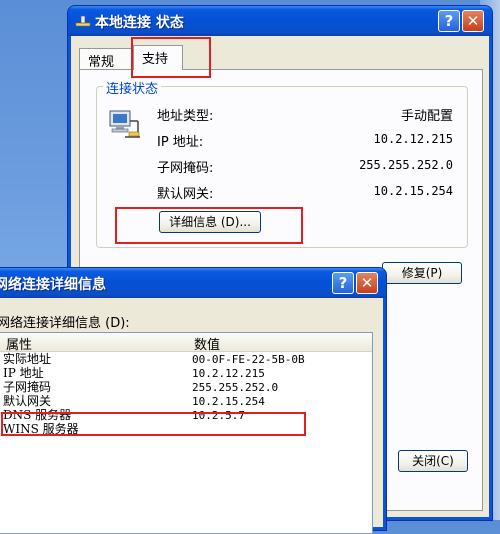 Image resolution: width=500 pixels, height=534 pixels. Describe the element at coordinates (185, 168) in the screenshot. I see `subnet-mask-label: 子网掩码:` at that location.